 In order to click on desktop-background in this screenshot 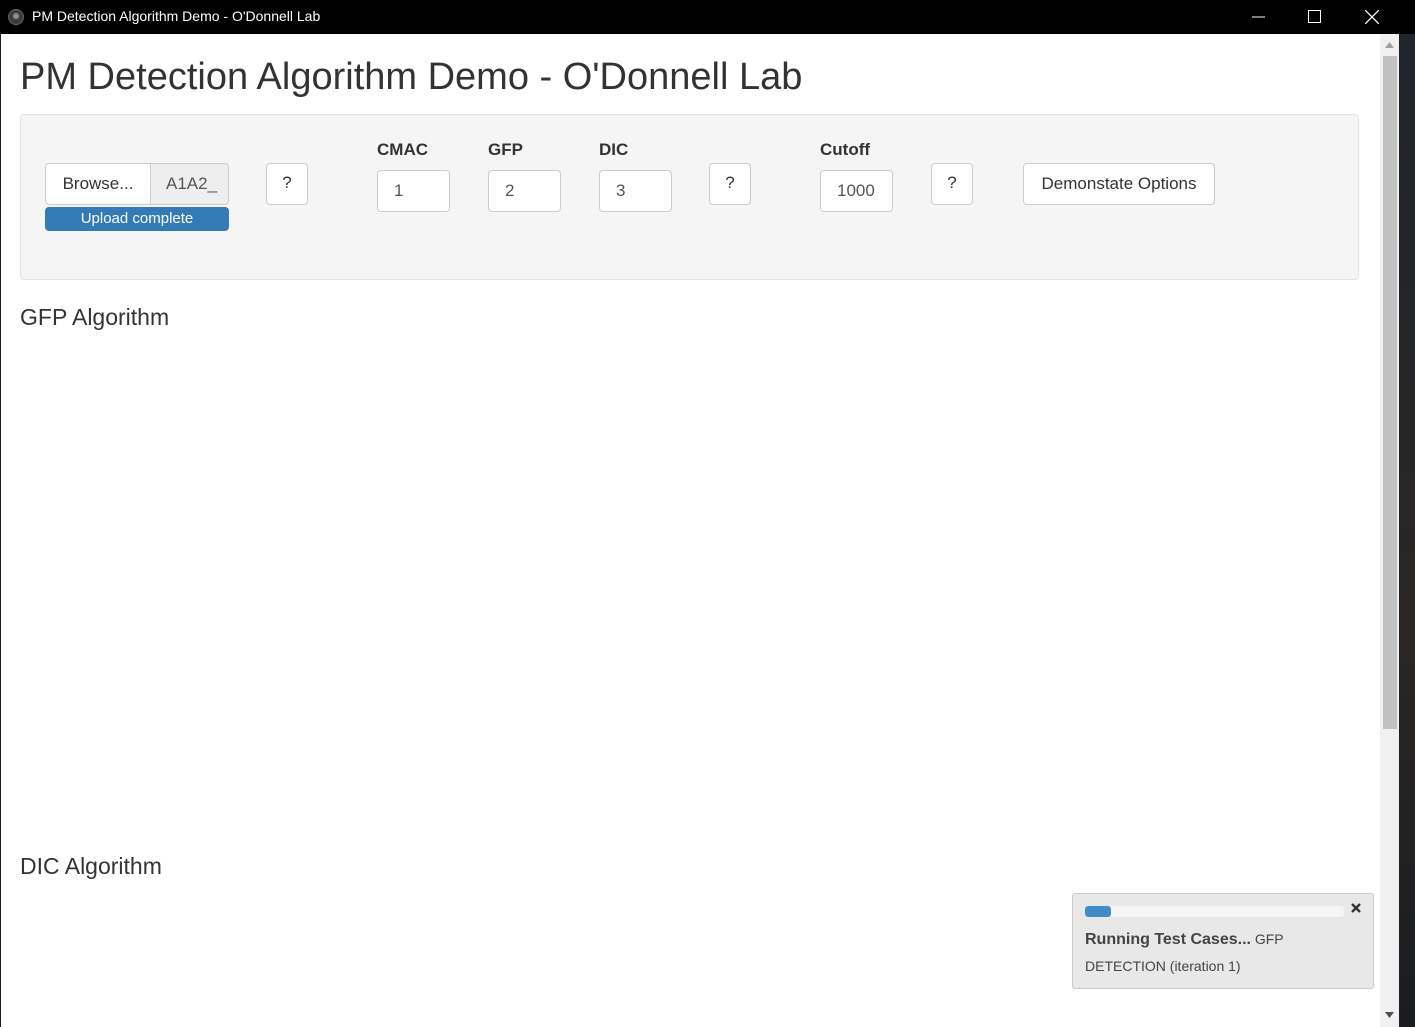, I will do `click(1407, 530)`.